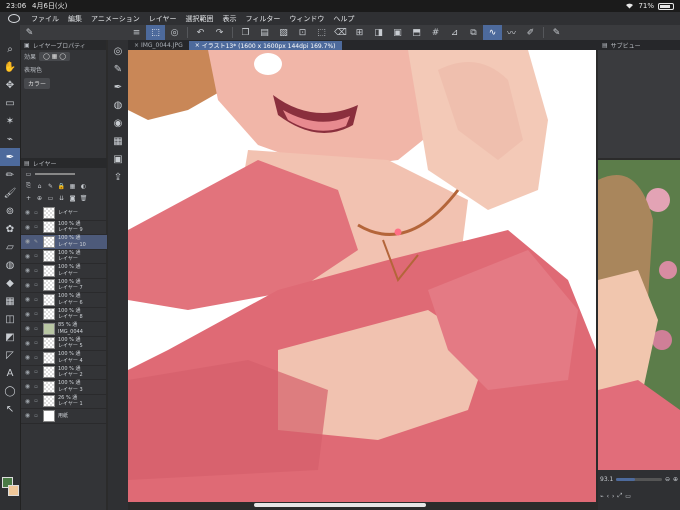  I want to click on zoom-slider, so click(639, 479).